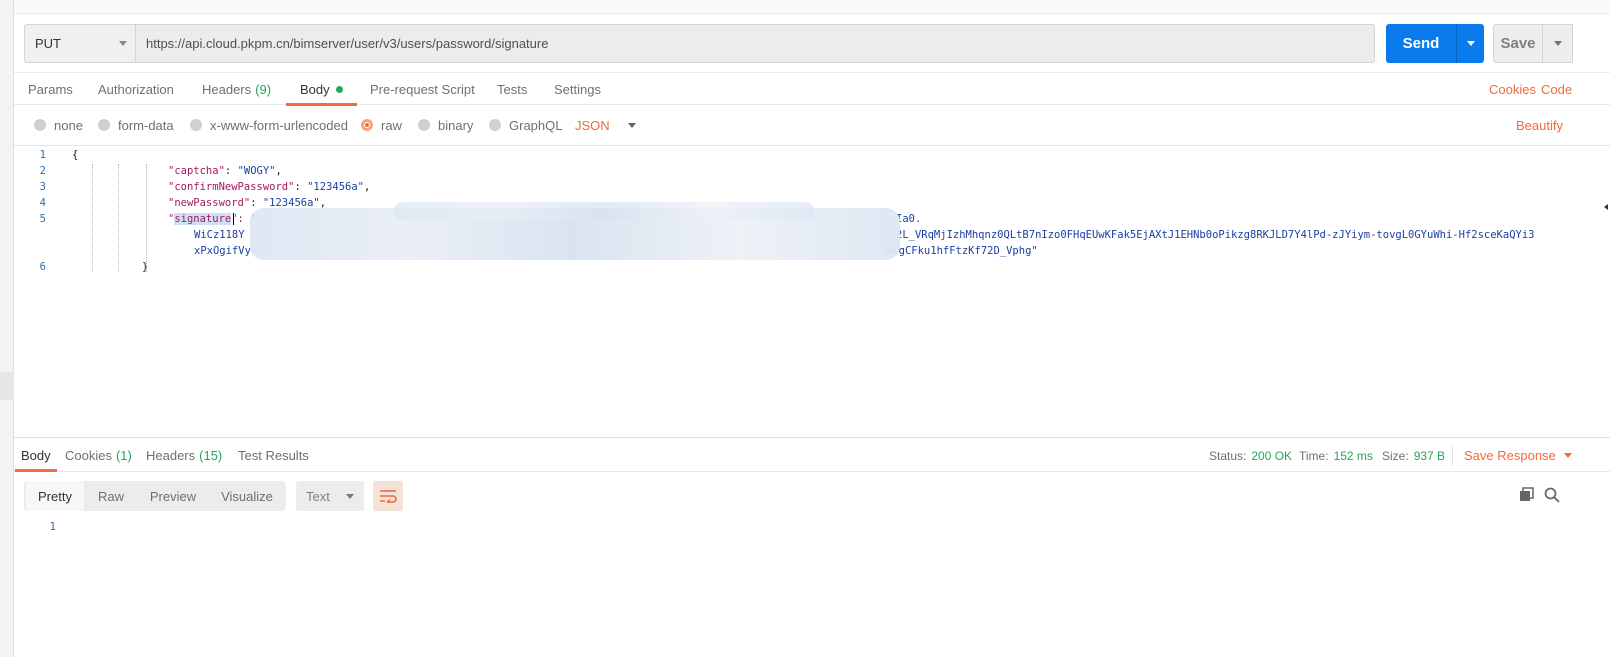 The image size is (1610, 657). I want to click on left-sidebar-edge, so click(7, 328).